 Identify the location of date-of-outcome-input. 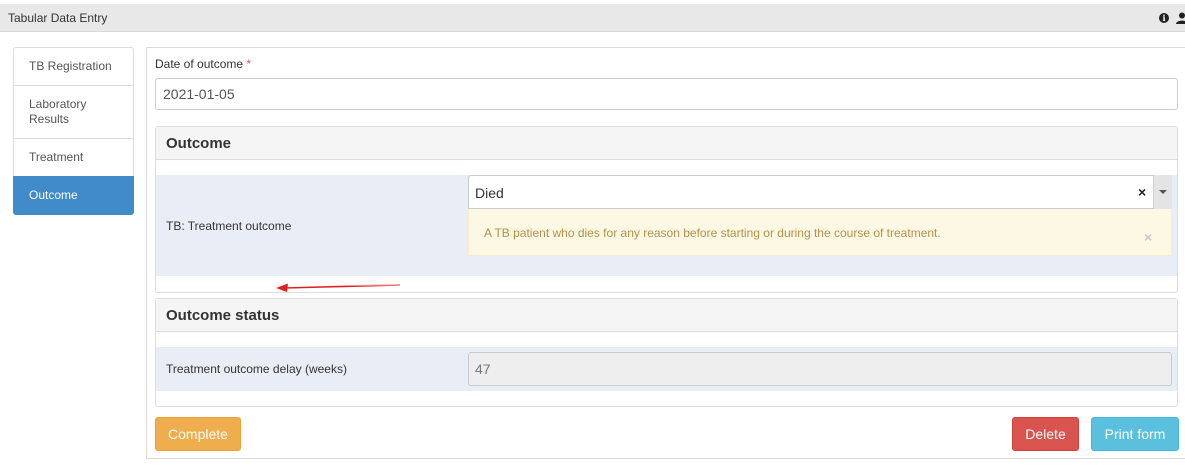
(666, 94).